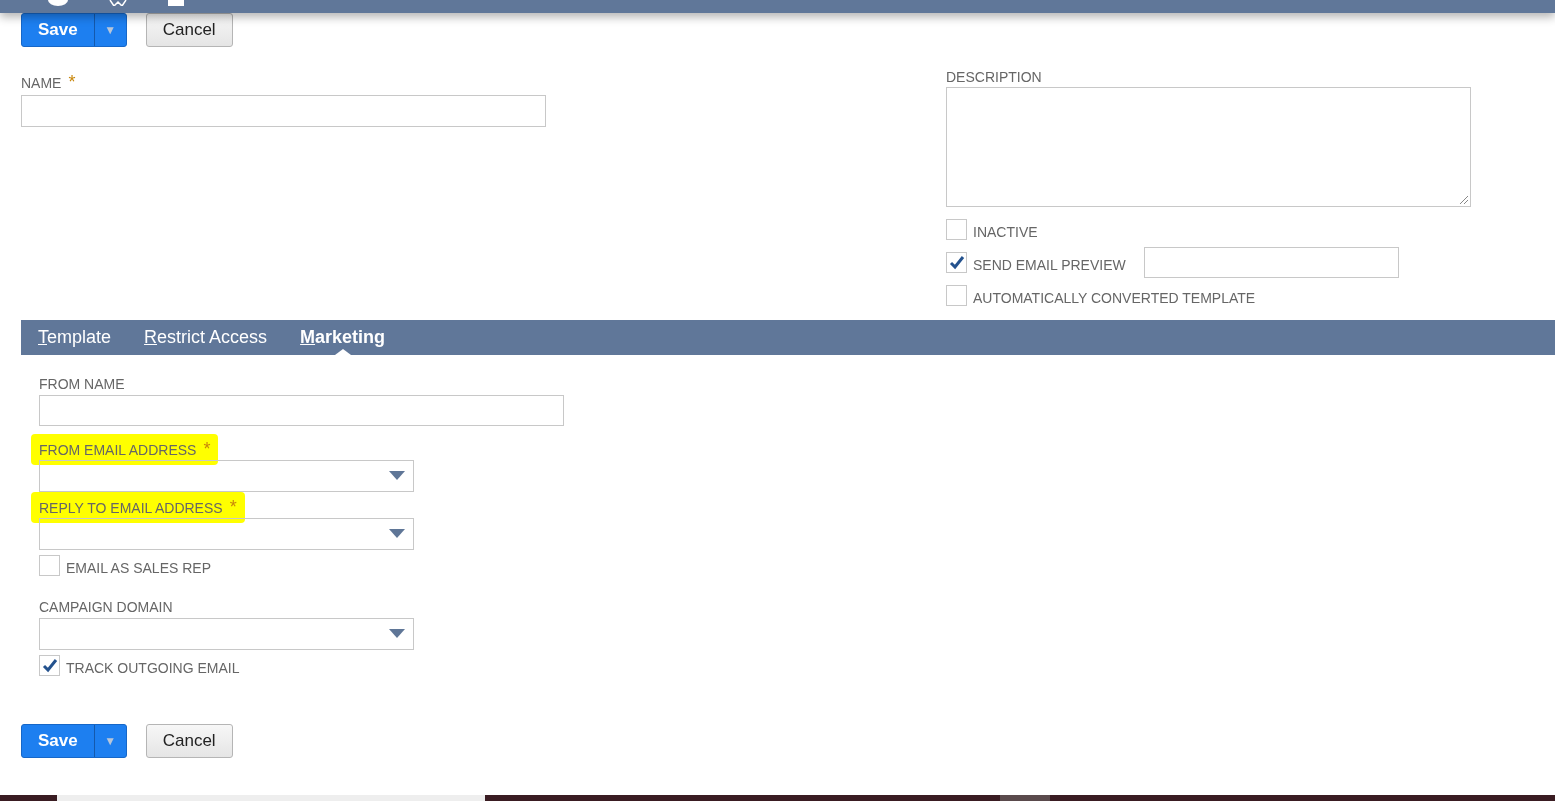 This screenshot has height=801, width=1555. I want to click on field-label: FROM EMAIL ADDRESS *, so click(125, 449).